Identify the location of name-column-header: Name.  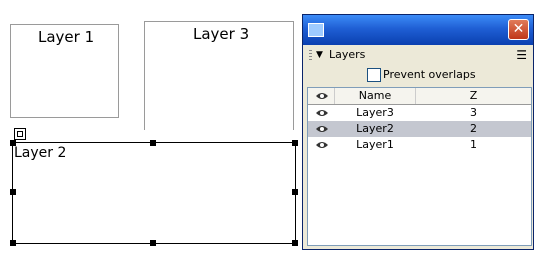
(375, 96).